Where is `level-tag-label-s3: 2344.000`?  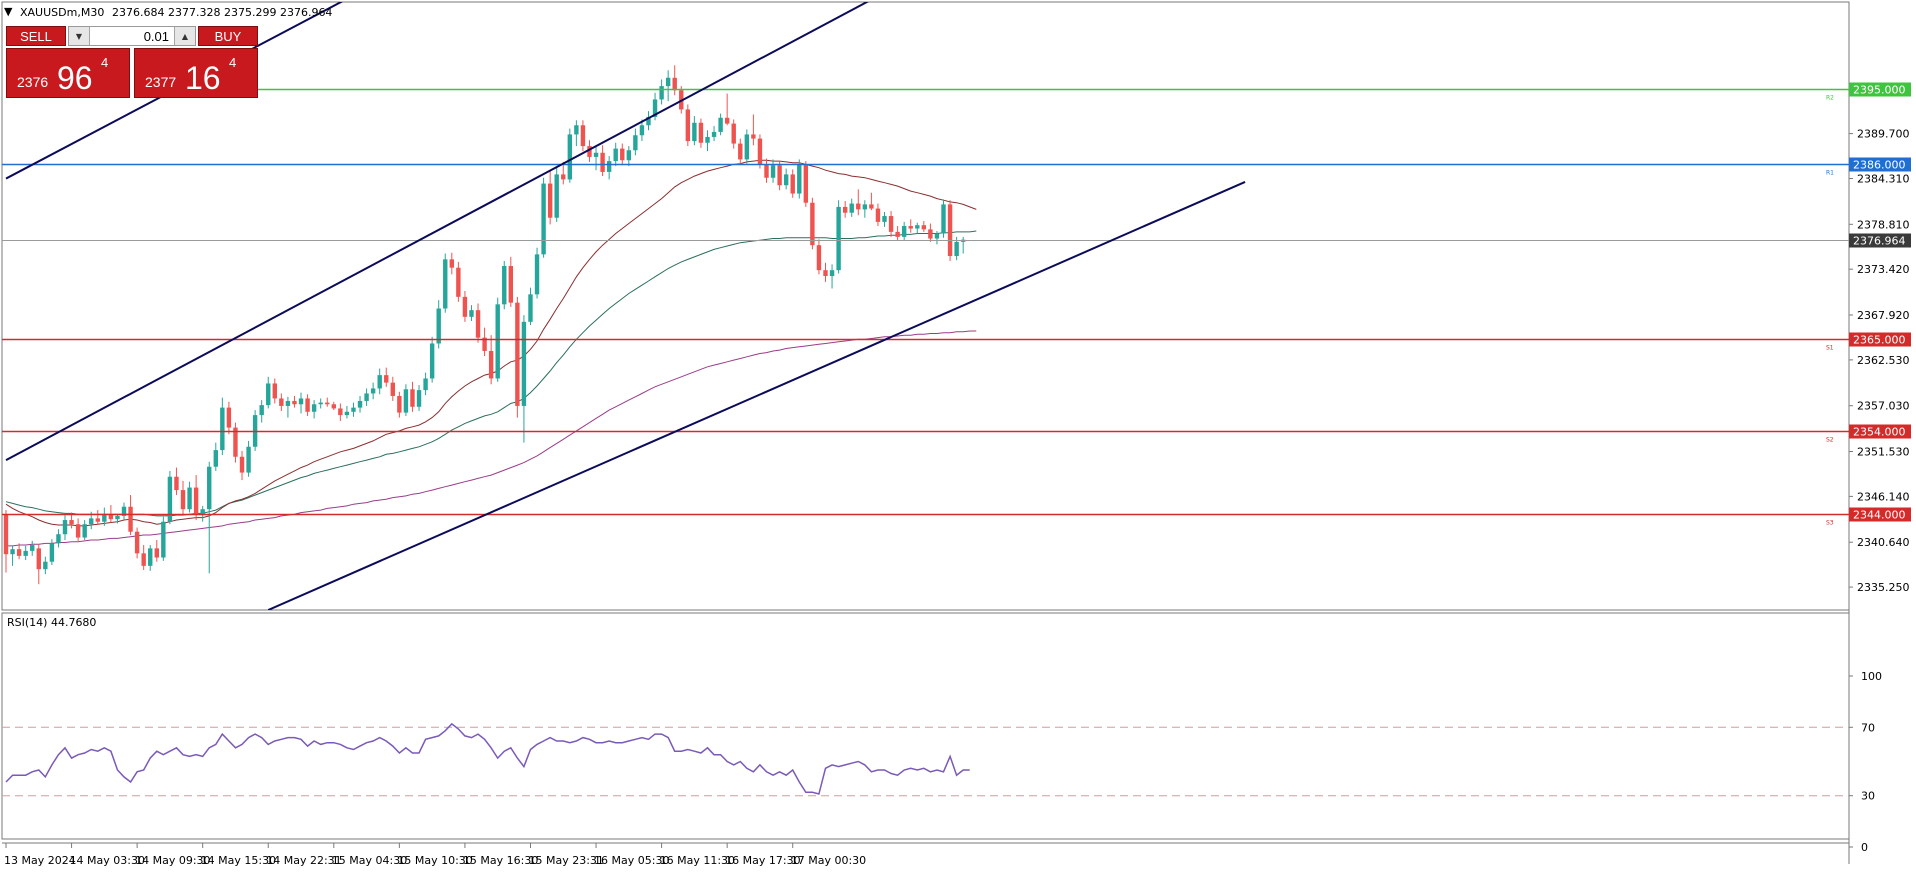
level-tag-label-s3: 2344.000 is located at coordinates (1879, 515).